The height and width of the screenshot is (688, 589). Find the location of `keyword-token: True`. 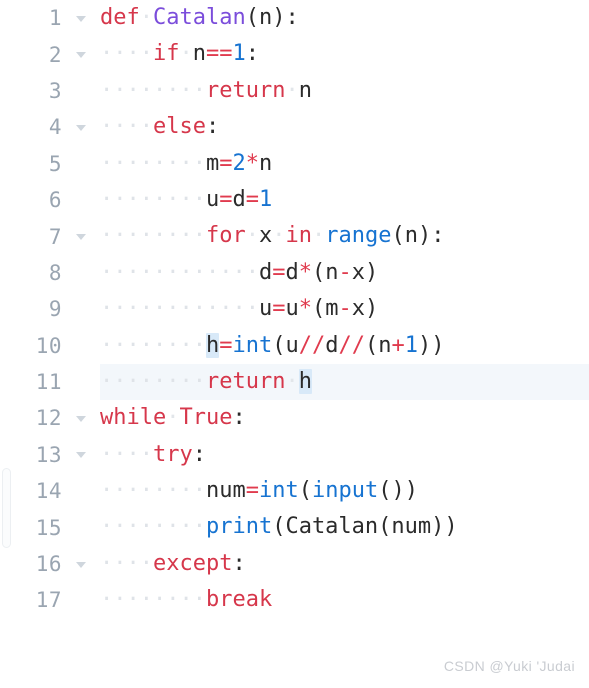

keyword-token: True is located at coordinates (206, 418).